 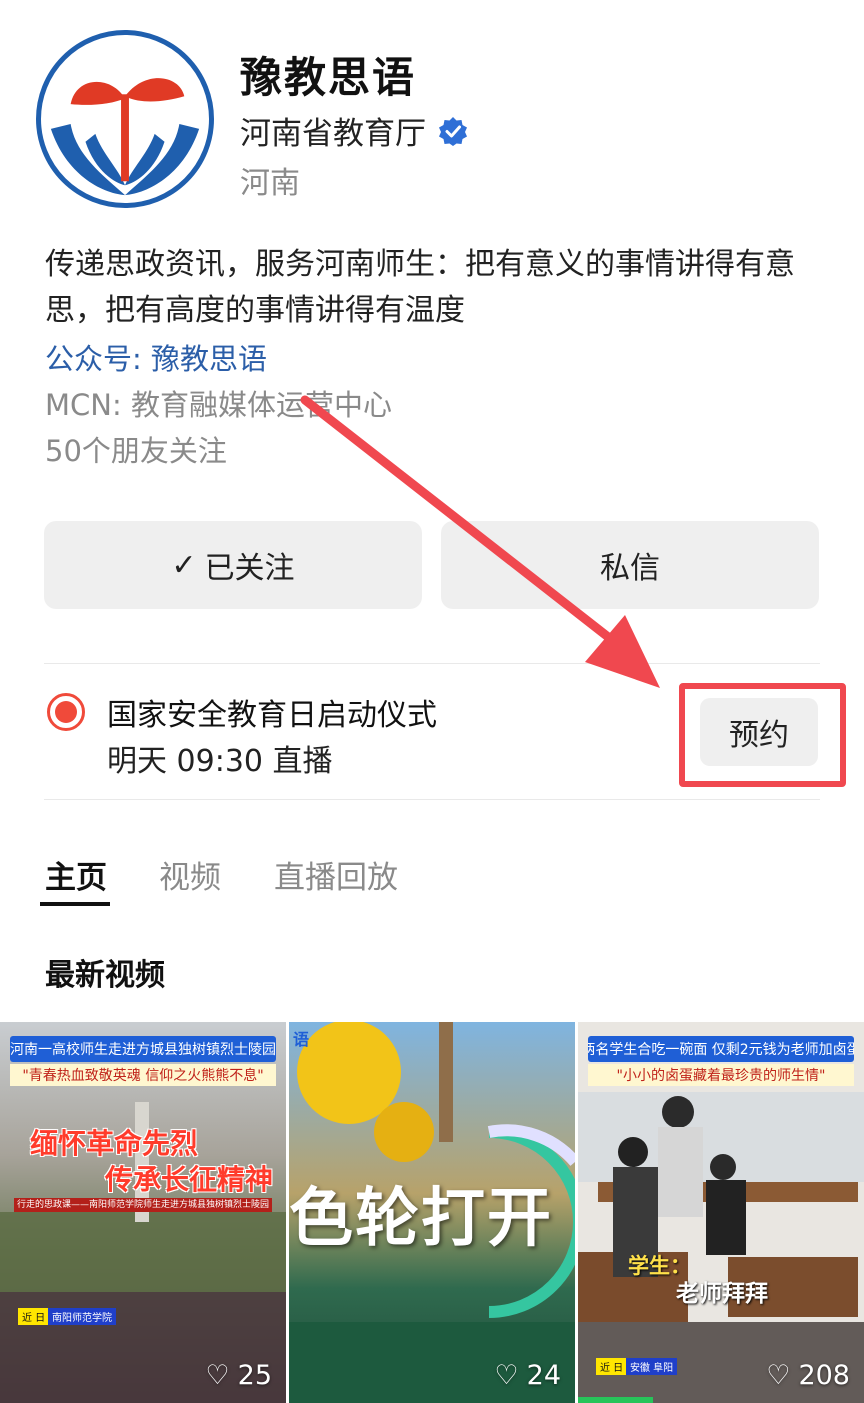 I want to click on video-thumbnail: 语 色轮打开 ♡ 24, so click(x=432, y=1212).